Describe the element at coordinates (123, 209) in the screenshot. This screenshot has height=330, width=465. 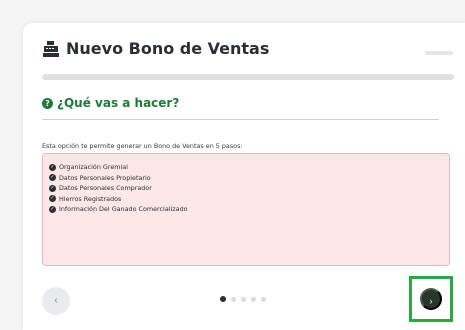
I see `step-label: Información Del Ganado Comercializado` at that location.